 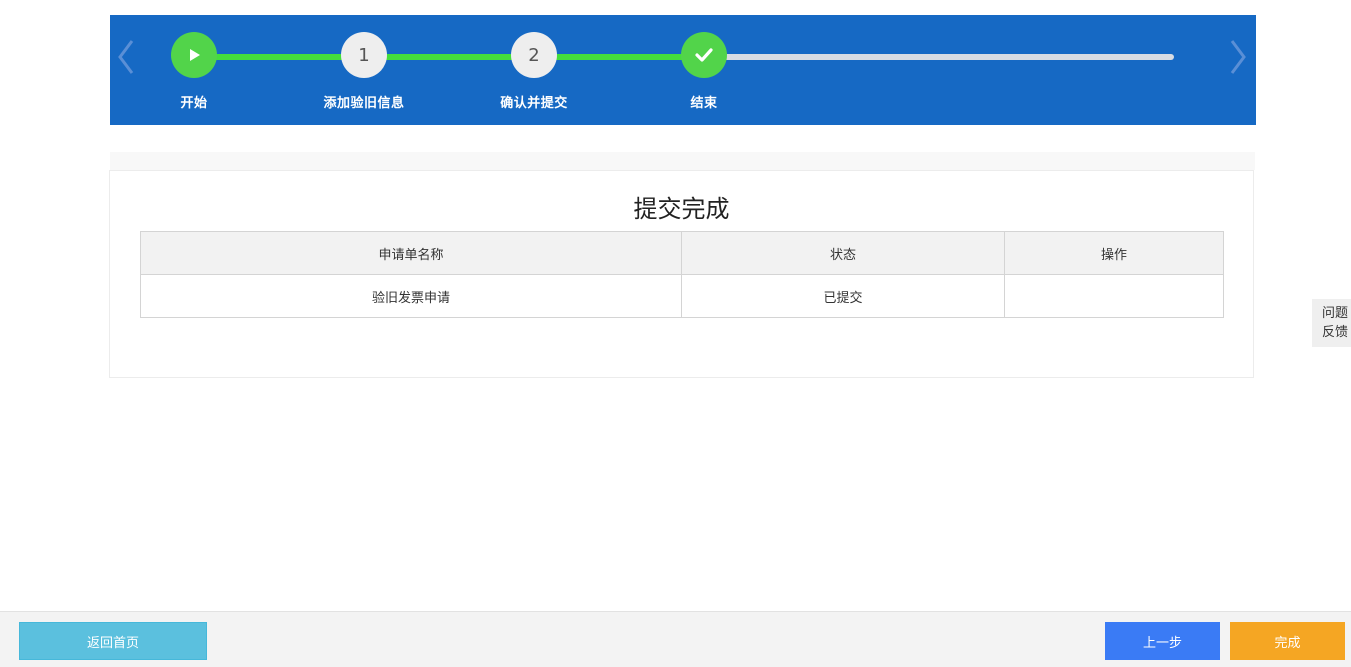 I want to click on back-home-button: 返回首页, so click(x=113, y=641).